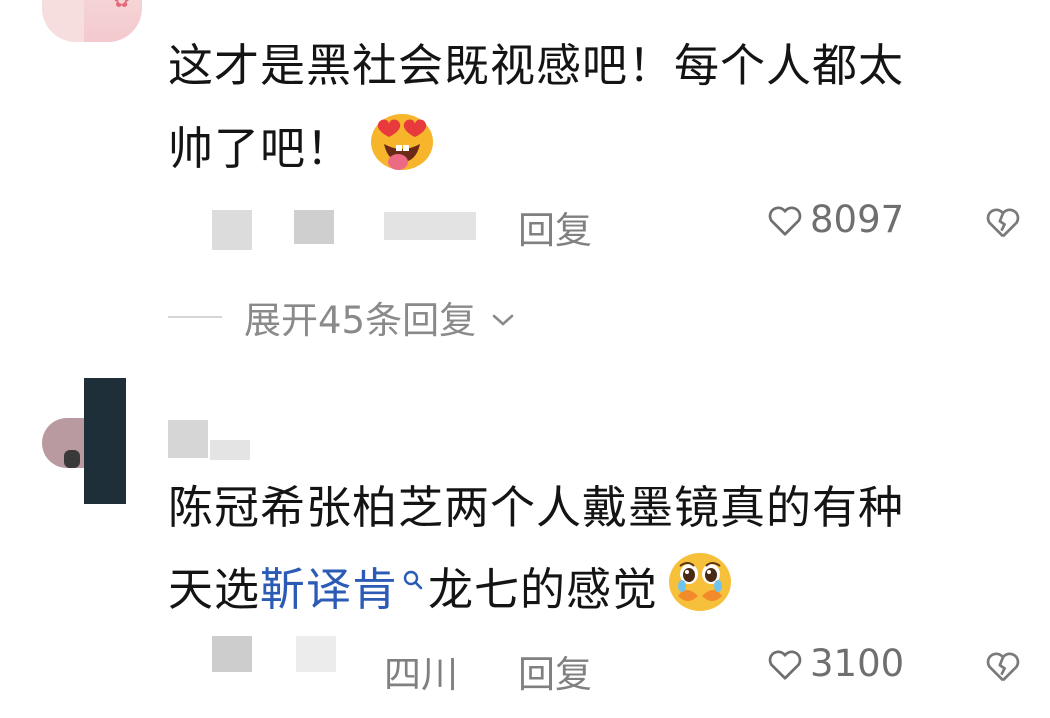  What do you see at coordinates (329, 590) in the screenshot?
I see `search-link: 靳译肯` at bounding box center [329, 590].